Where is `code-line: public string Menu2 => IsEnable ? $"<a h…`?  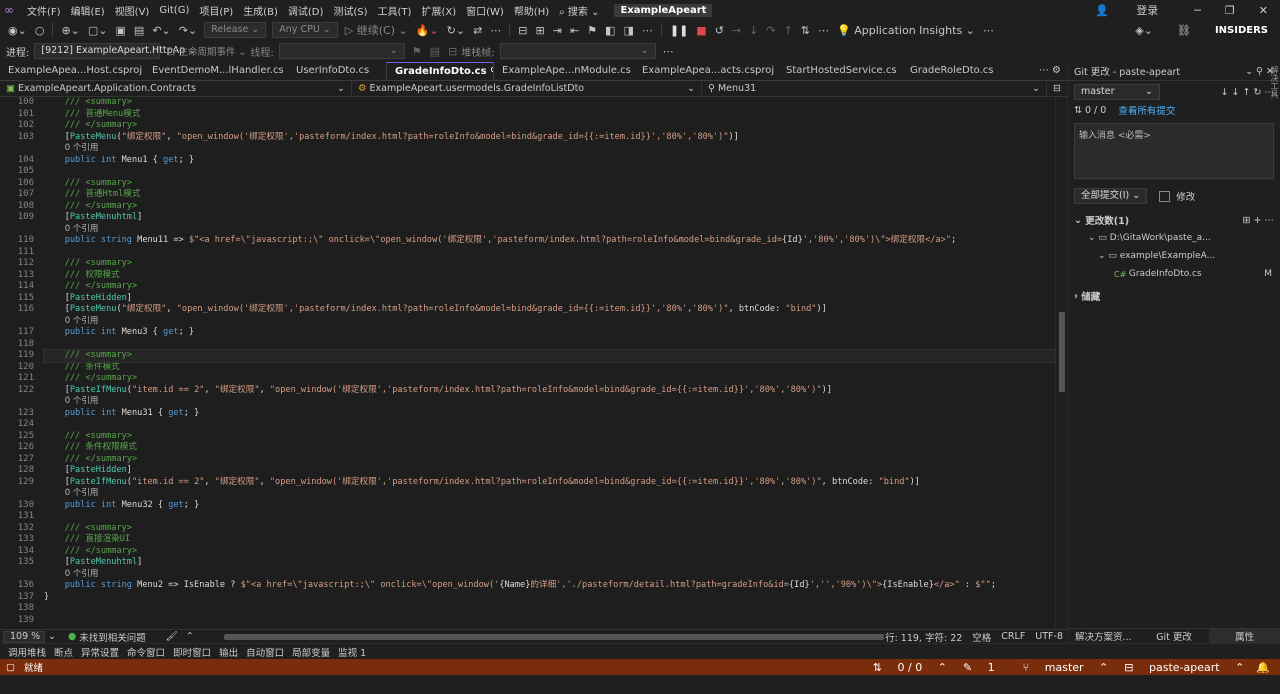 code-line: public string Menu2 => IsEnable ? $"<a h… is located at coordinates (549, 586).